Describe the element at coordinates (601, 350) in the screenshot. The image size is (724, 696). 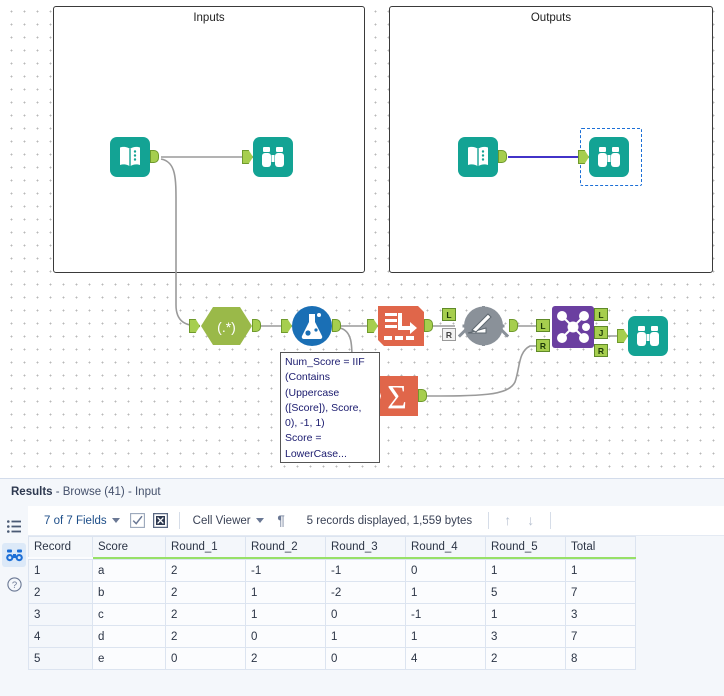
I see `output-anchor-right: R` at that location.